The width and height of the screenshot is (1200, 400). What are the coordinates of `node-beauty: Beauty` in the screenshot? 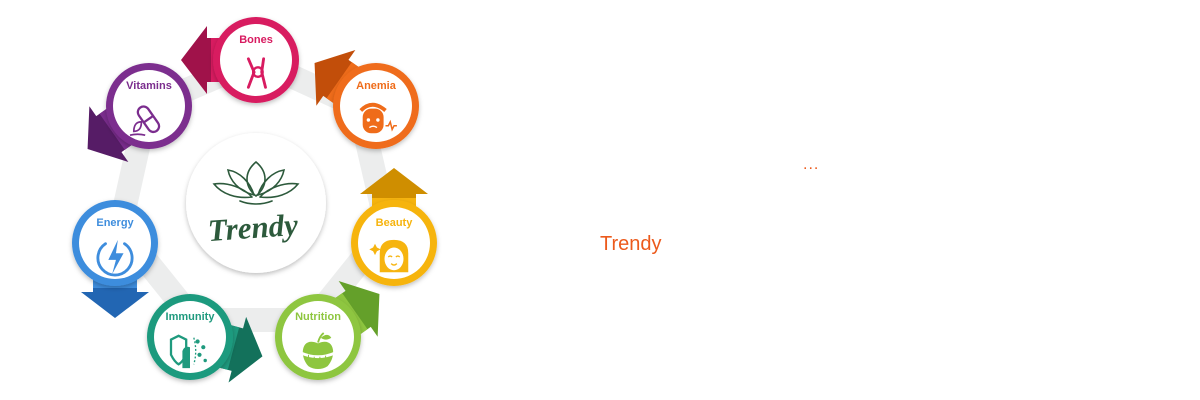 It's located at (394, 227).